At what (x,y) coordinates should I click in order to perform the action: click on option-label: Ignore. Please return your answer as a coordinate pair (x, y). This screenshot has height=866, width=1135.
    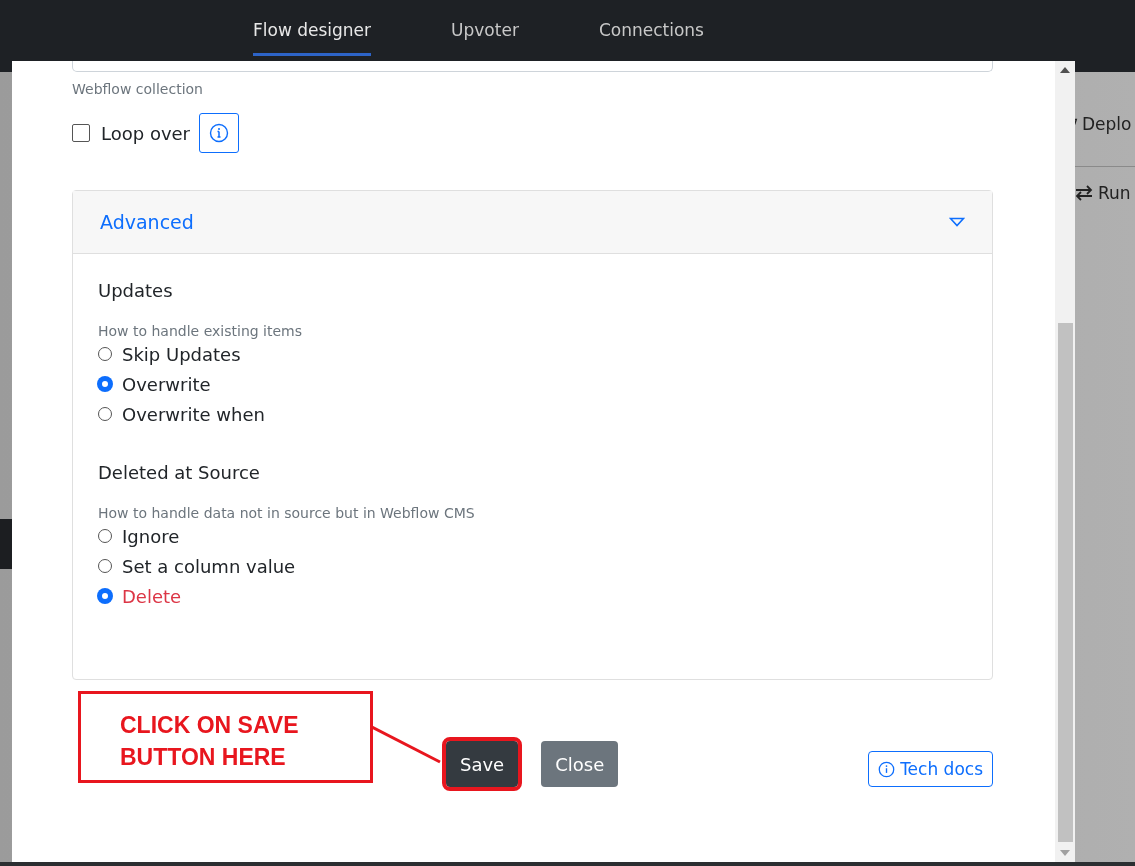
    Looking at the image, I should click on (151, 536).